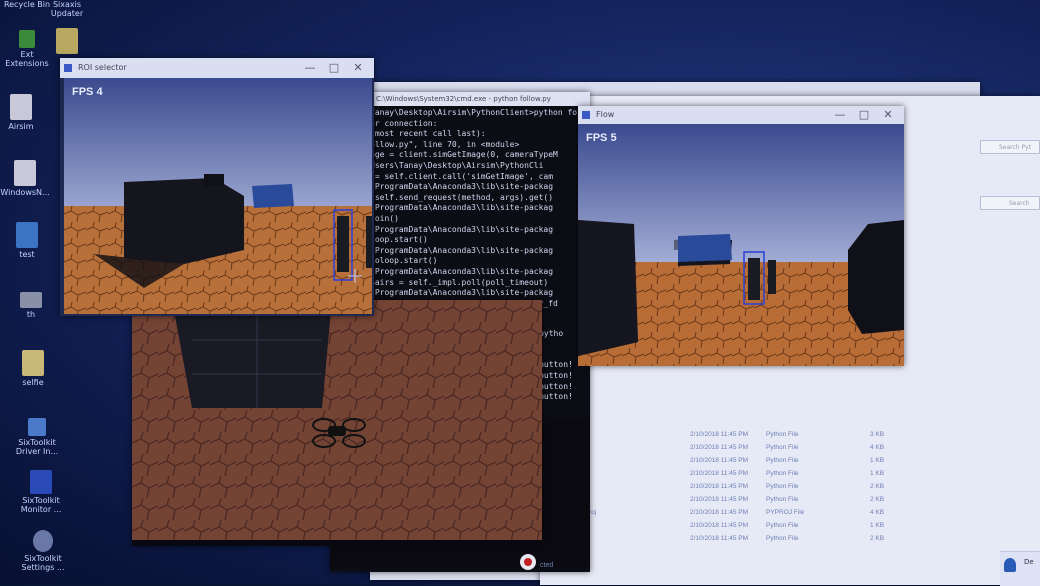  Describe the element at coordinates (399, 240) in the screenshot. I see `console-line: loop.start()` at that location.